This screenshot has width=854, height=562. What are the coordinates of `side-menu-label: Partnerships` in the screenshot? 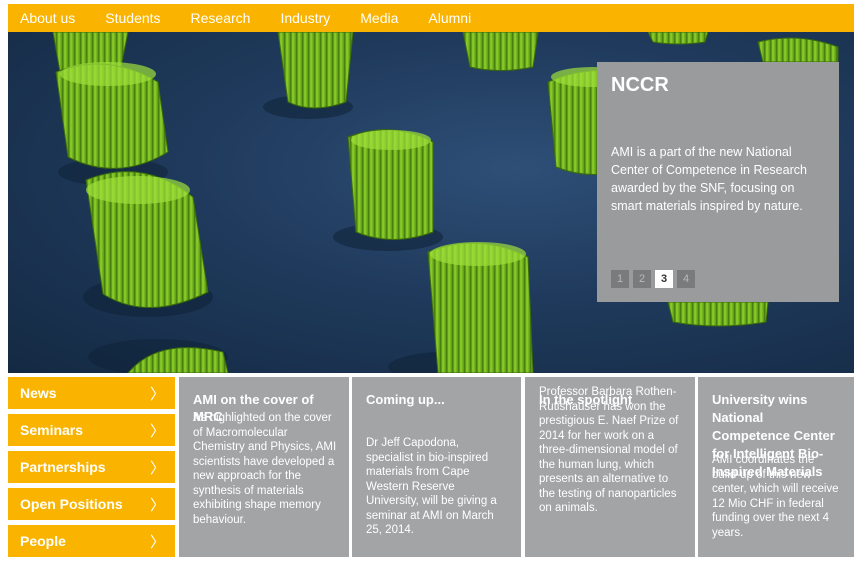 It's located at (63, 467).